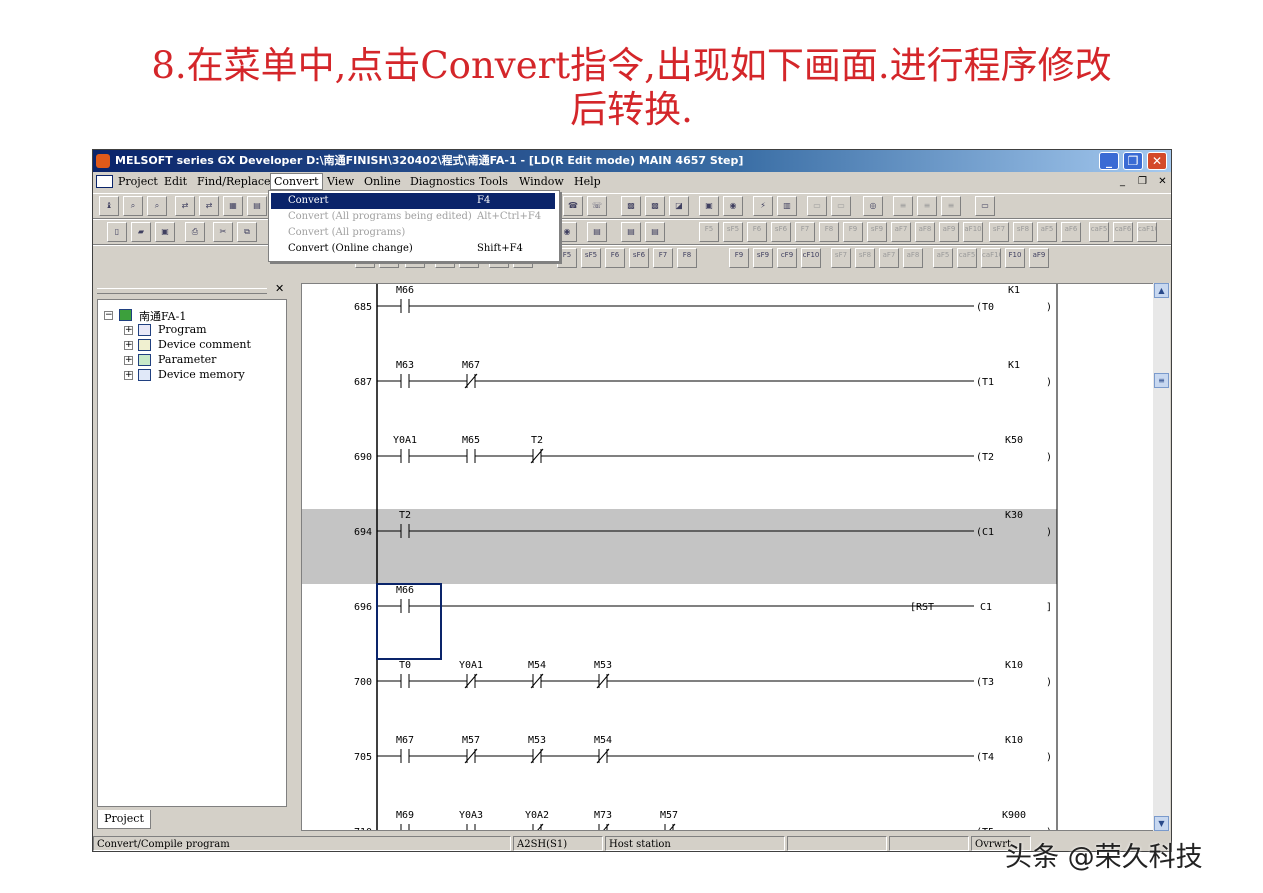 The image size is (1263, 893). What do you see at coordinates (1047, 232) in the screenshot?
I see `key-af5-icon: aF5` at bounding box center [1047, 232].